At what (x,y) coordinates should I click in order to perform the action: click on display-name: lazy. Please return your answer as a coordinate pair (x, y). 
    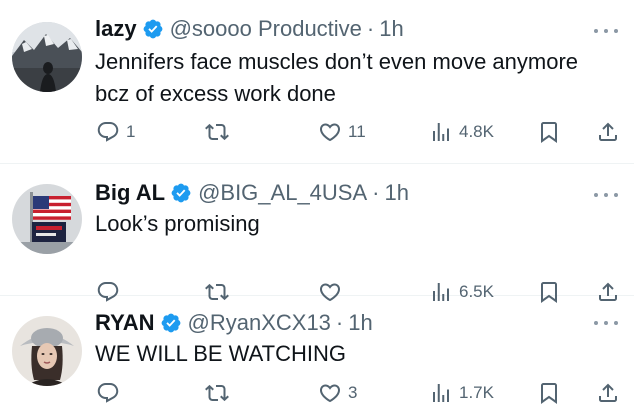
    Looking at the image, I should click on (116, 29).